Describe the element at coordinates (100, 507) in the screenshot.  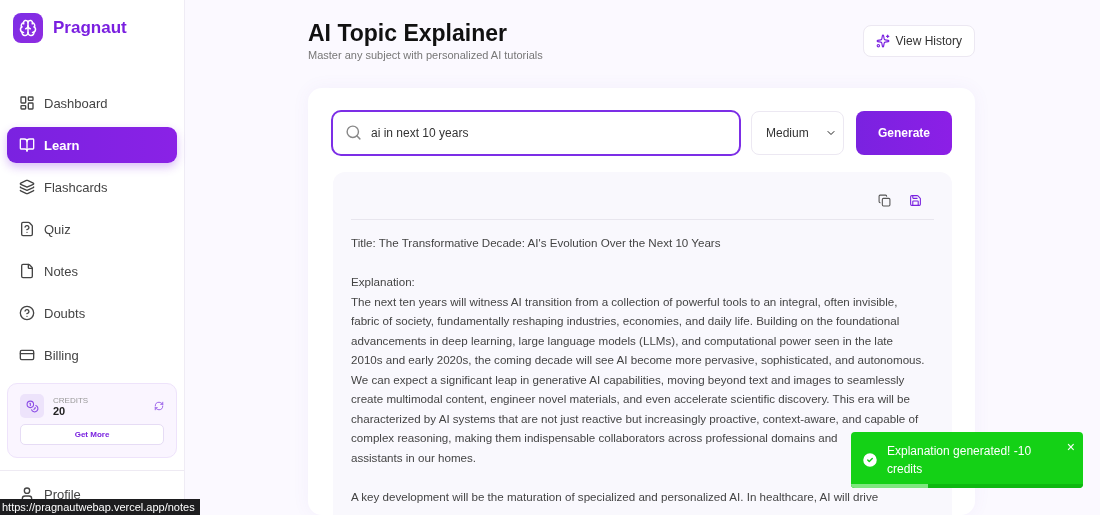
I see `status-url-tooltip: https://pragnautwebap.vercel.app/notes` at that location.